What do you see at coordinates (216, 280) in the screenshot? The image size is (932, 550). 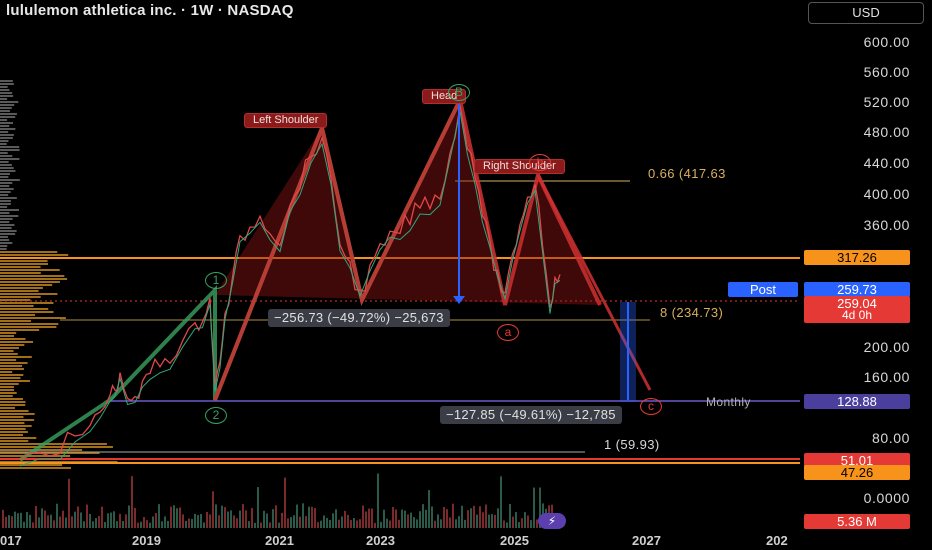 I see `wave-1-circle: 1` at bounding box center [216, 280].